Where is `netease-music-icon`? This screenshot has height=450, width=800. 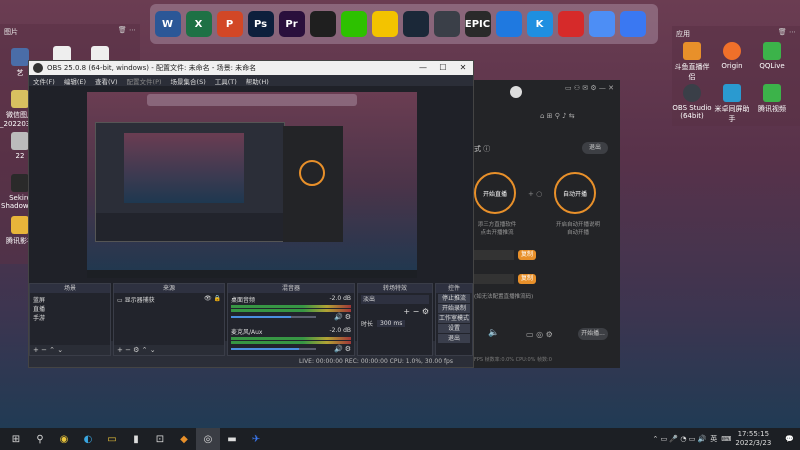
netease-music-icon is located at coordinates (570, 24).